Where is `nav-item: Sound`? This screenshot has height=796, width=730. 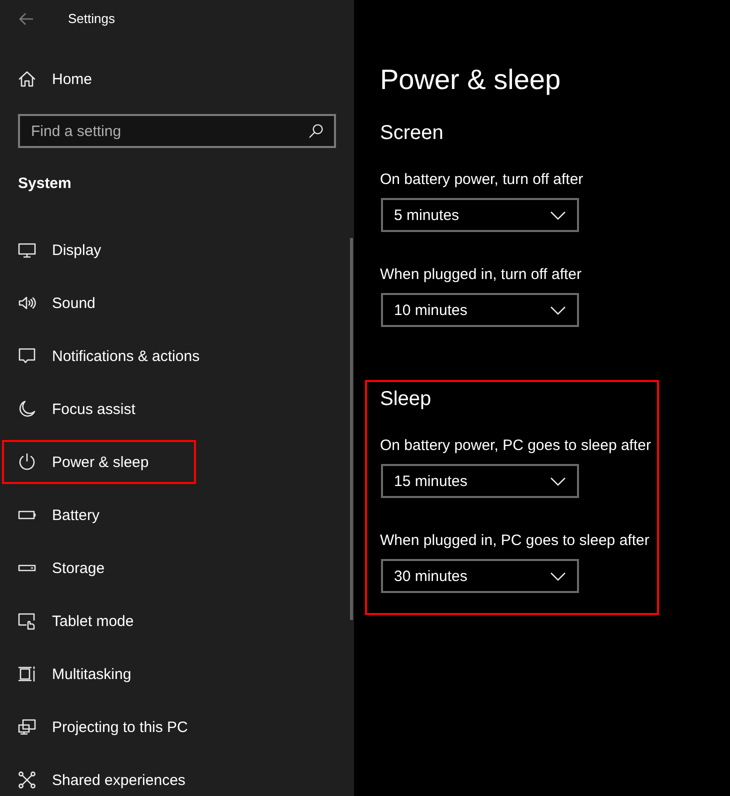 nav-item: Sound is located at coordinates (72, 303).